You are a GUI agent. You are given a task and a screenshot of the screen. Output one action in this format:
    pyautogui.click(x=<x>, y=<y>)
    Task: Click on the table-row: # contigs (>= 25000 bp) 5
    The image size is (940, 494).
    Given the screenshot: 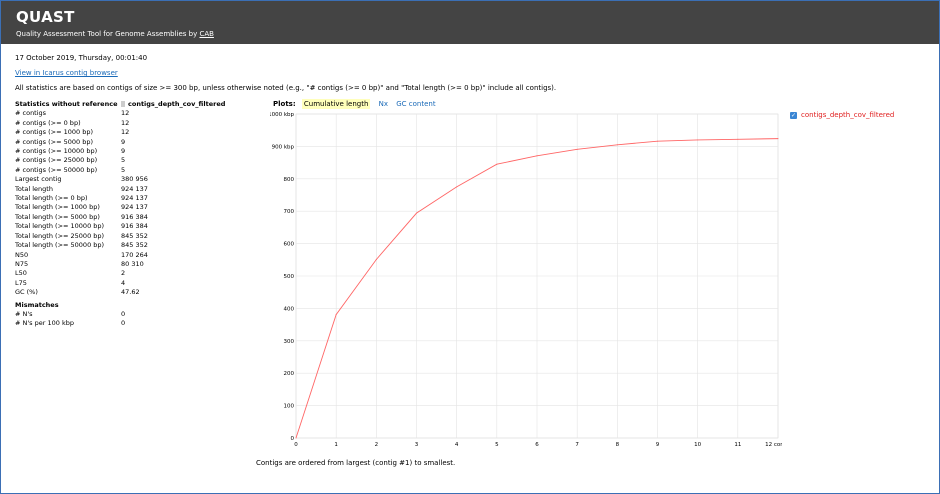 What is the action you would take?
    pyautogui.click(x=121, y=160)
    